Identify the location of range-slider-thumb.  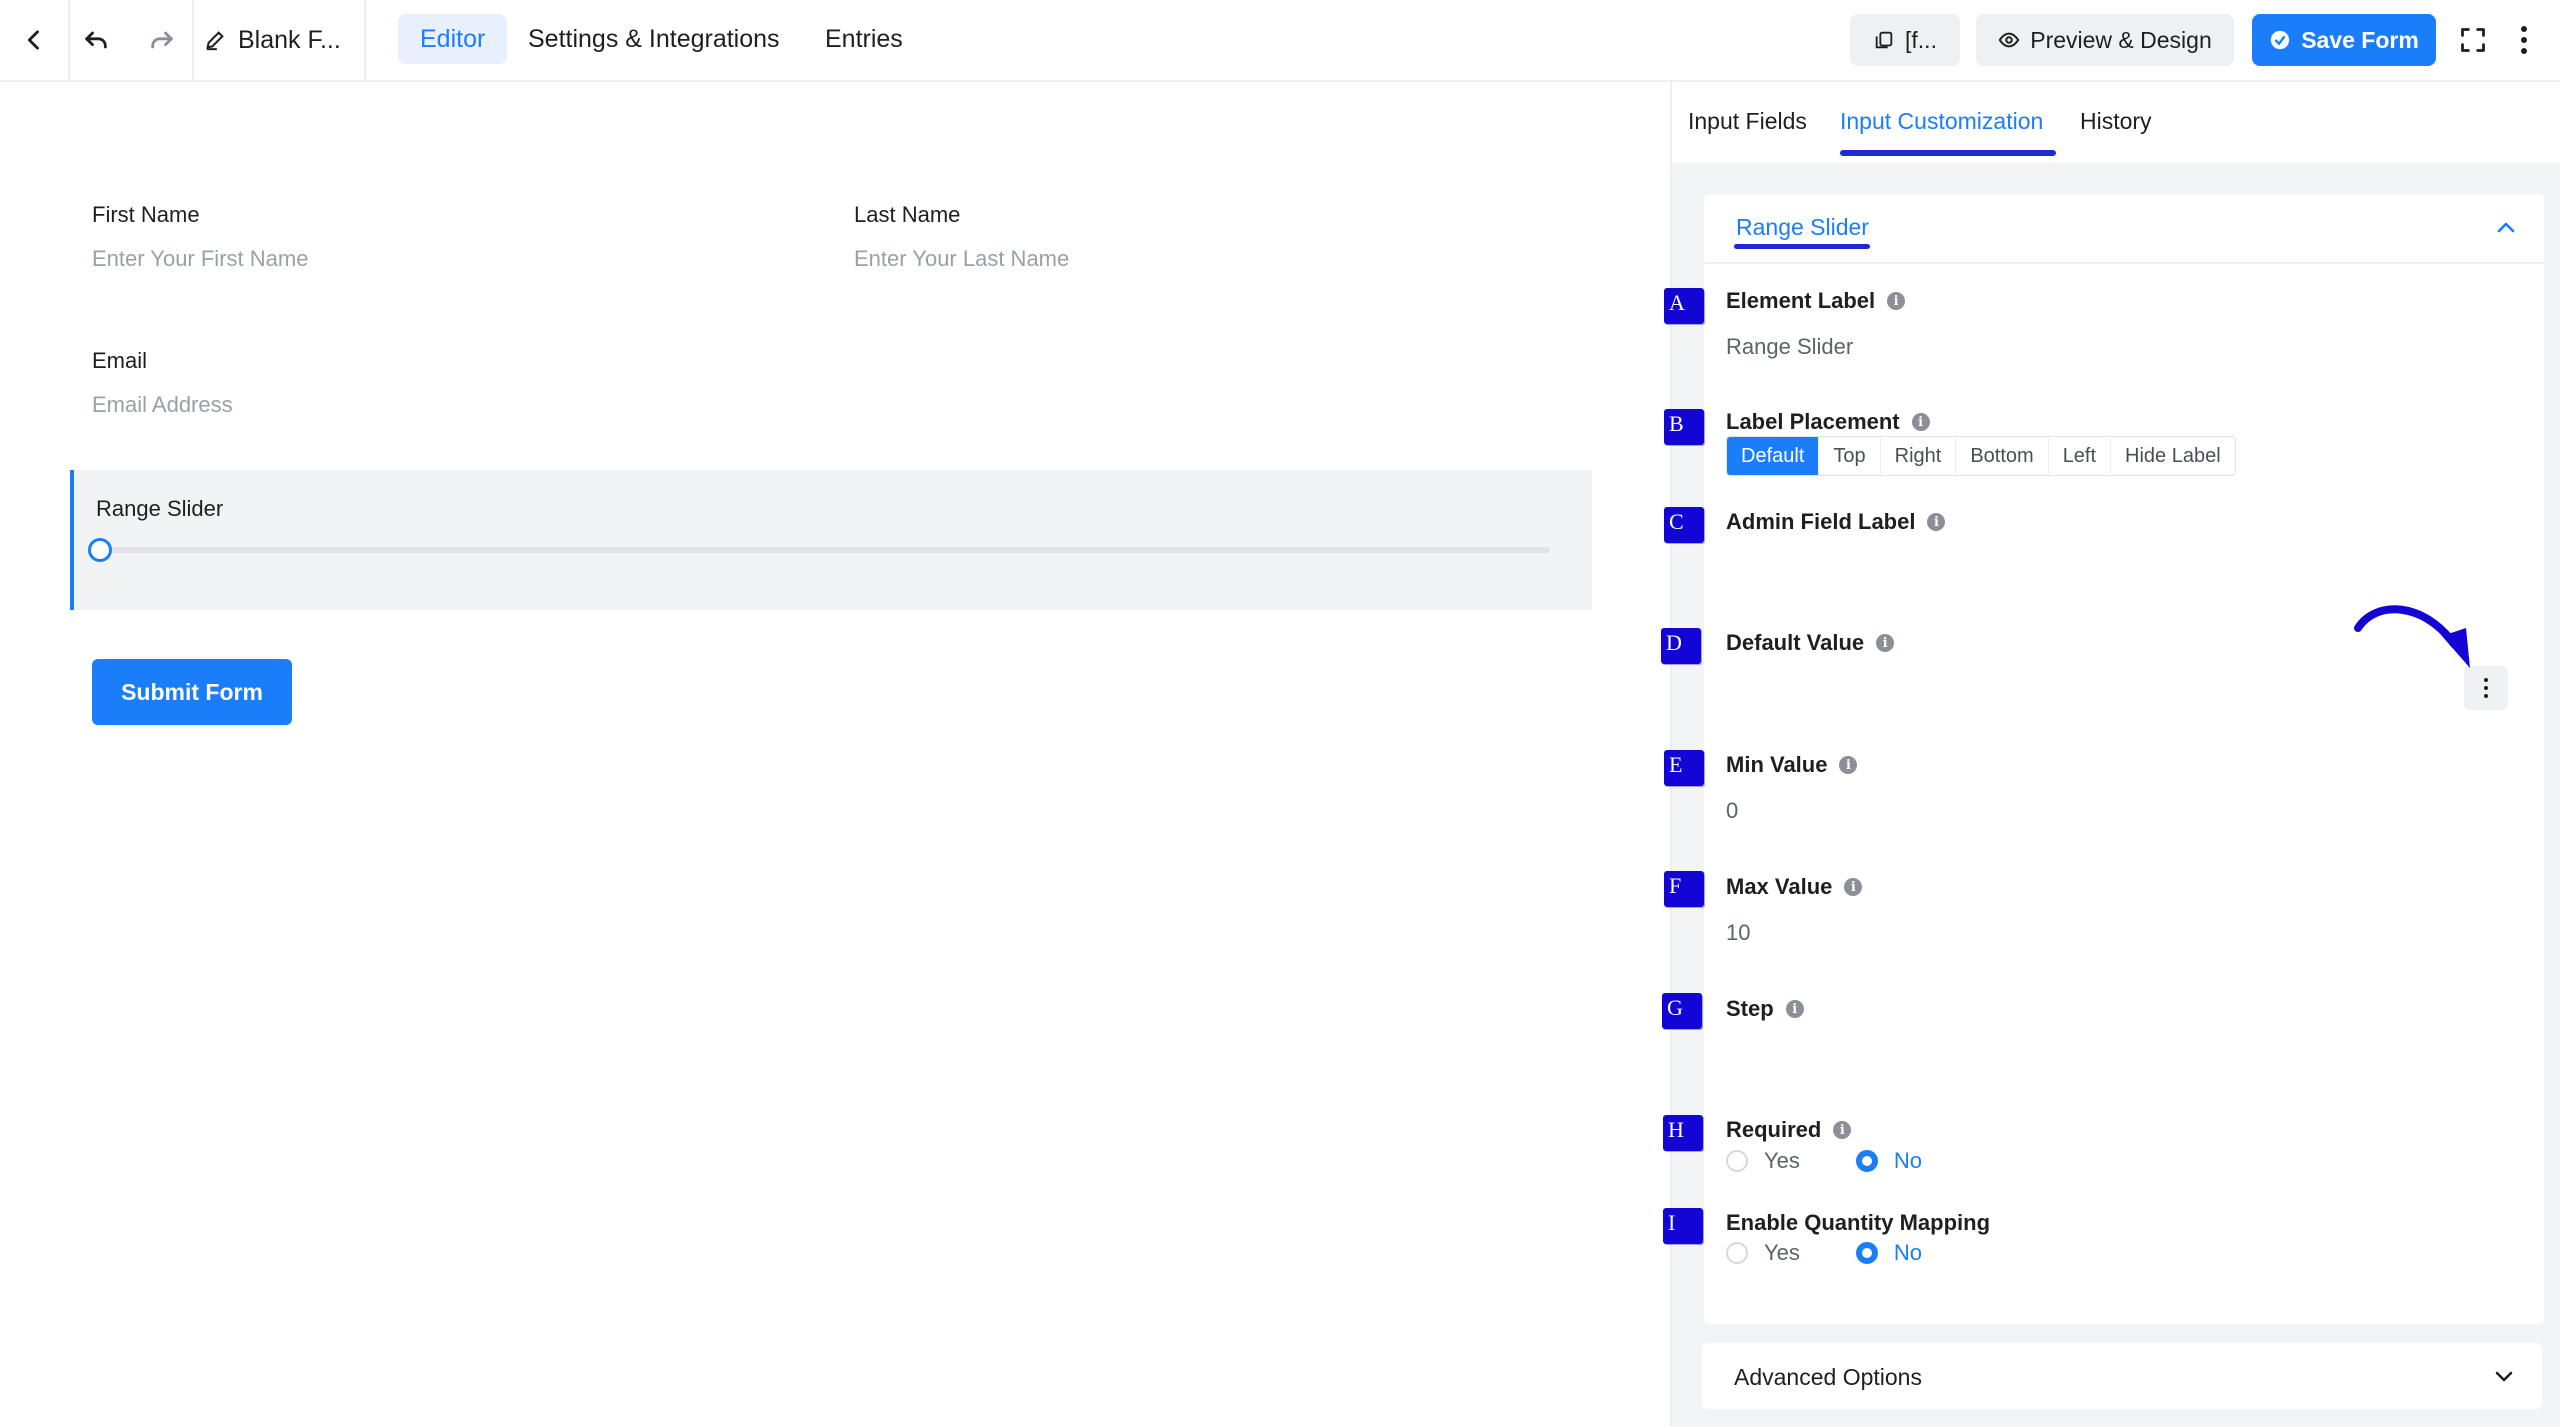
(100, 550).